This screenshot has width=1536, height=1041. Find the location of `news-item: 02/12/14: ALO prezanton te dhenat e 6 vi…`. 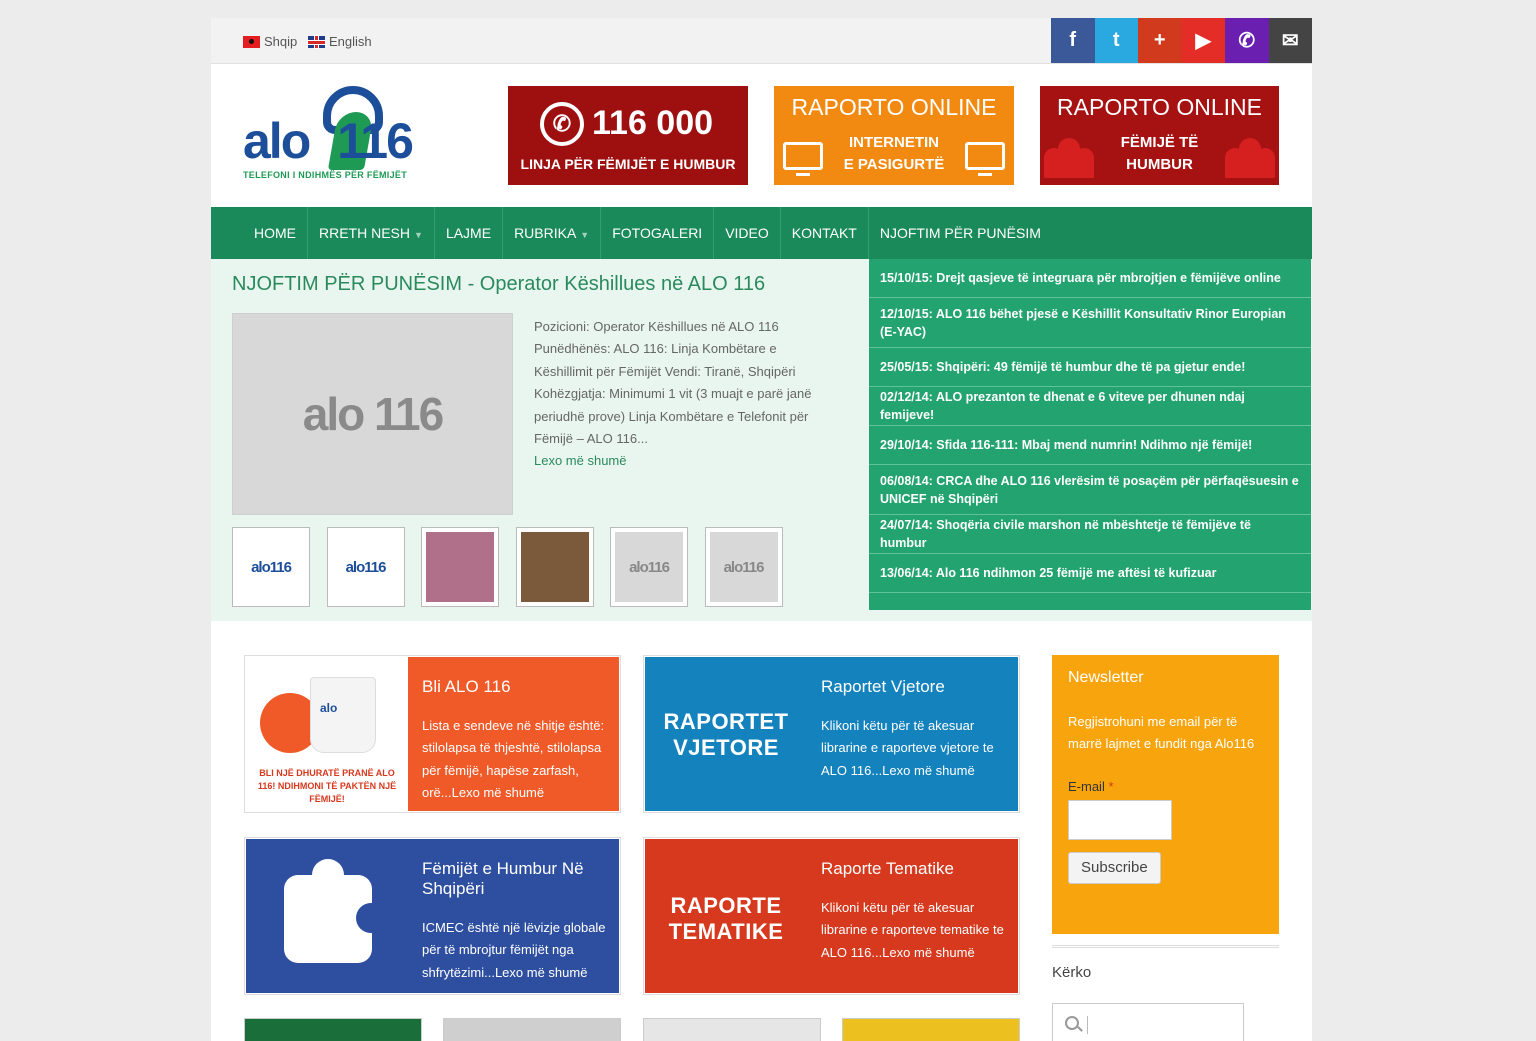

news-item: 02/12/14: ALO prezanton te dhenat e 6 vi… is located at coordinates (1090, 406).